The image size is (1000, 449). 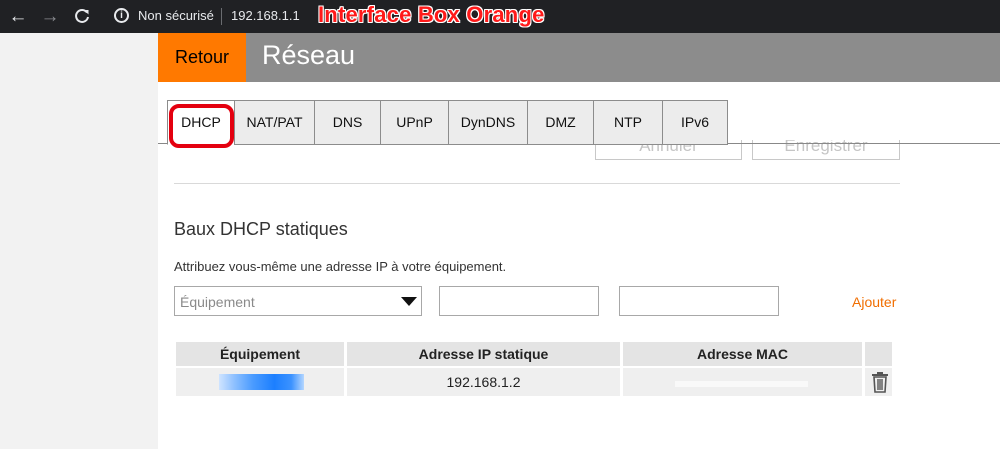 I want to click on column-header-actions, so click(x=878, y=354).